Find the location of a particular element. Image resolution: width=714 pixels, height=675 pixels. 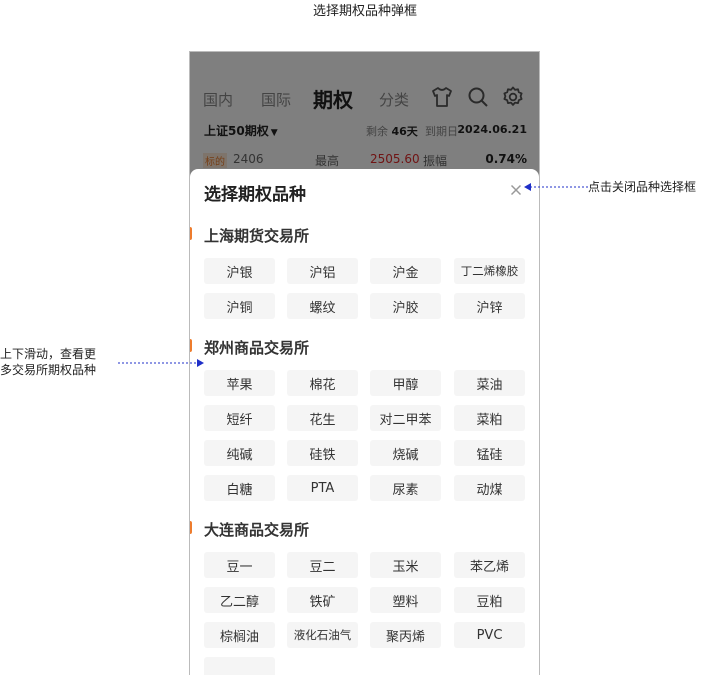

variety-chip: 乙二醇 is located at coordinates (239, 600).